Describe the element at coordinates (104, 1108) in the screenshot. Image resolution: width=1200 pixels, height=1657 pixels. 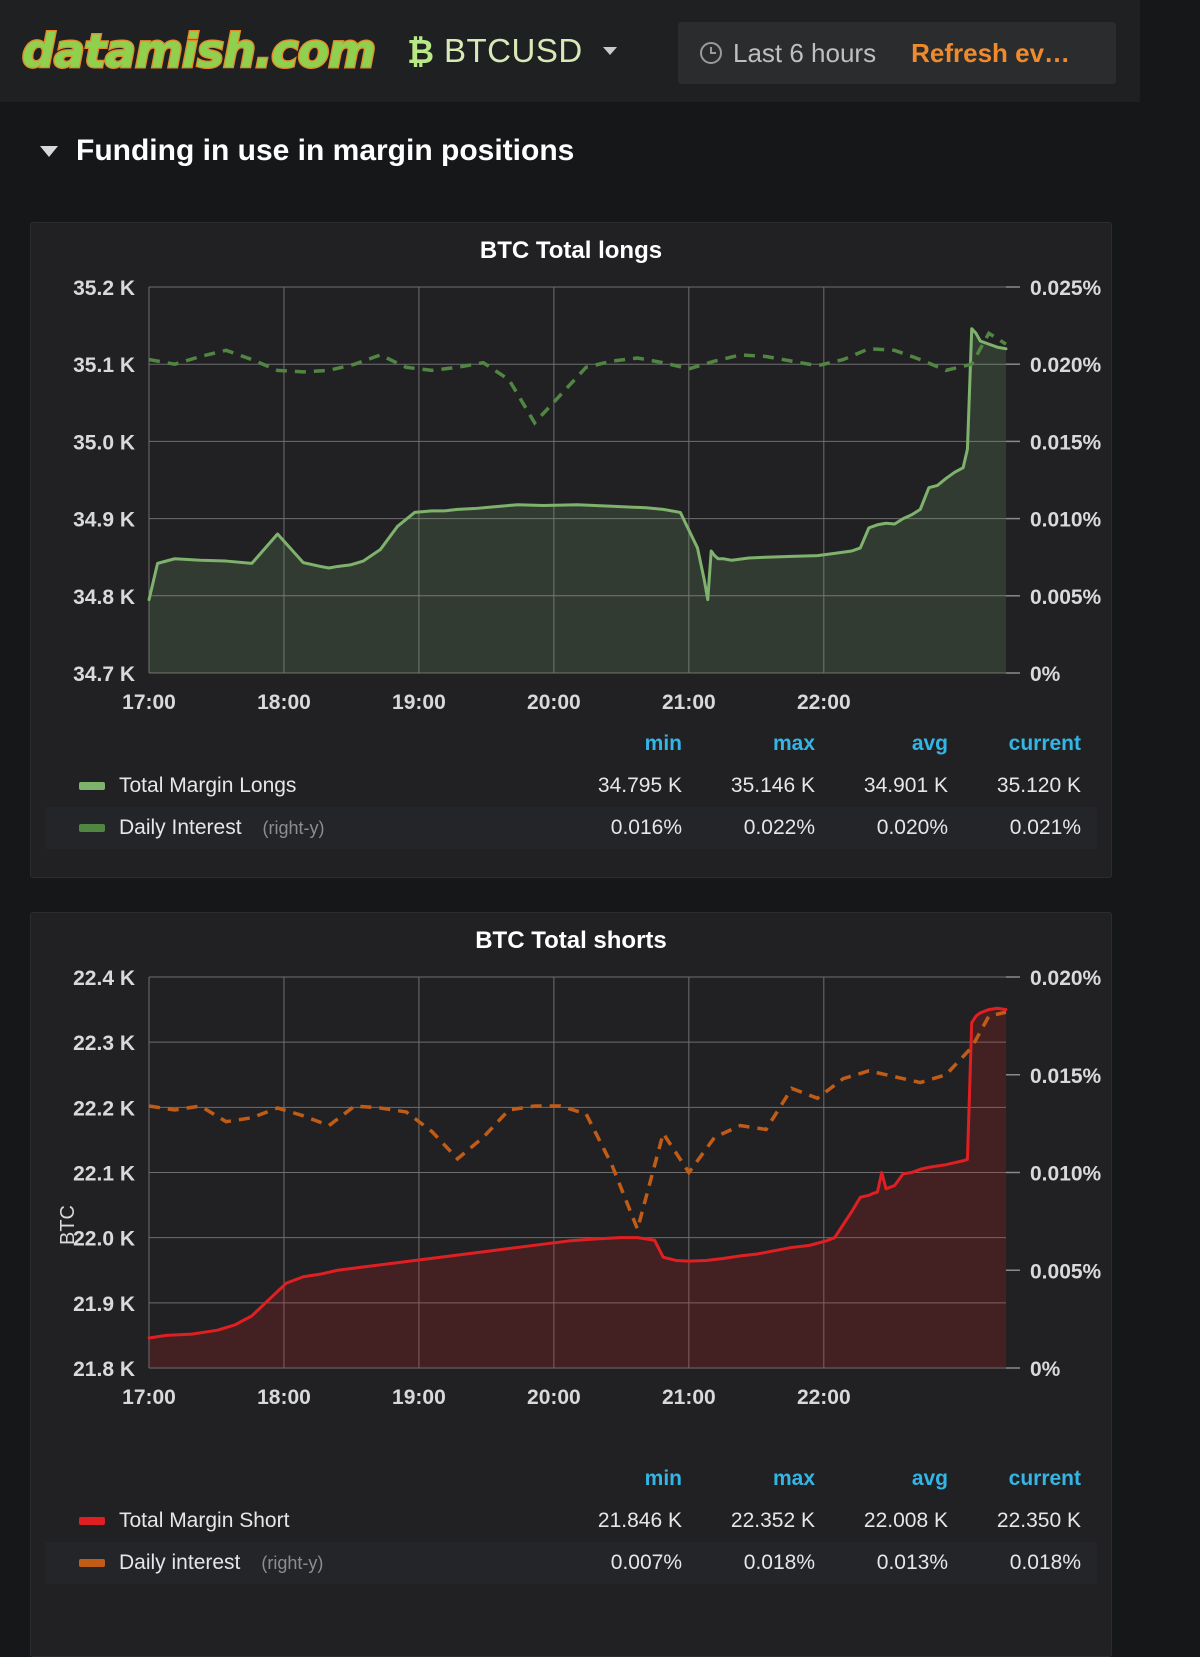
I see `svg-text: 22.2 K` at that location.